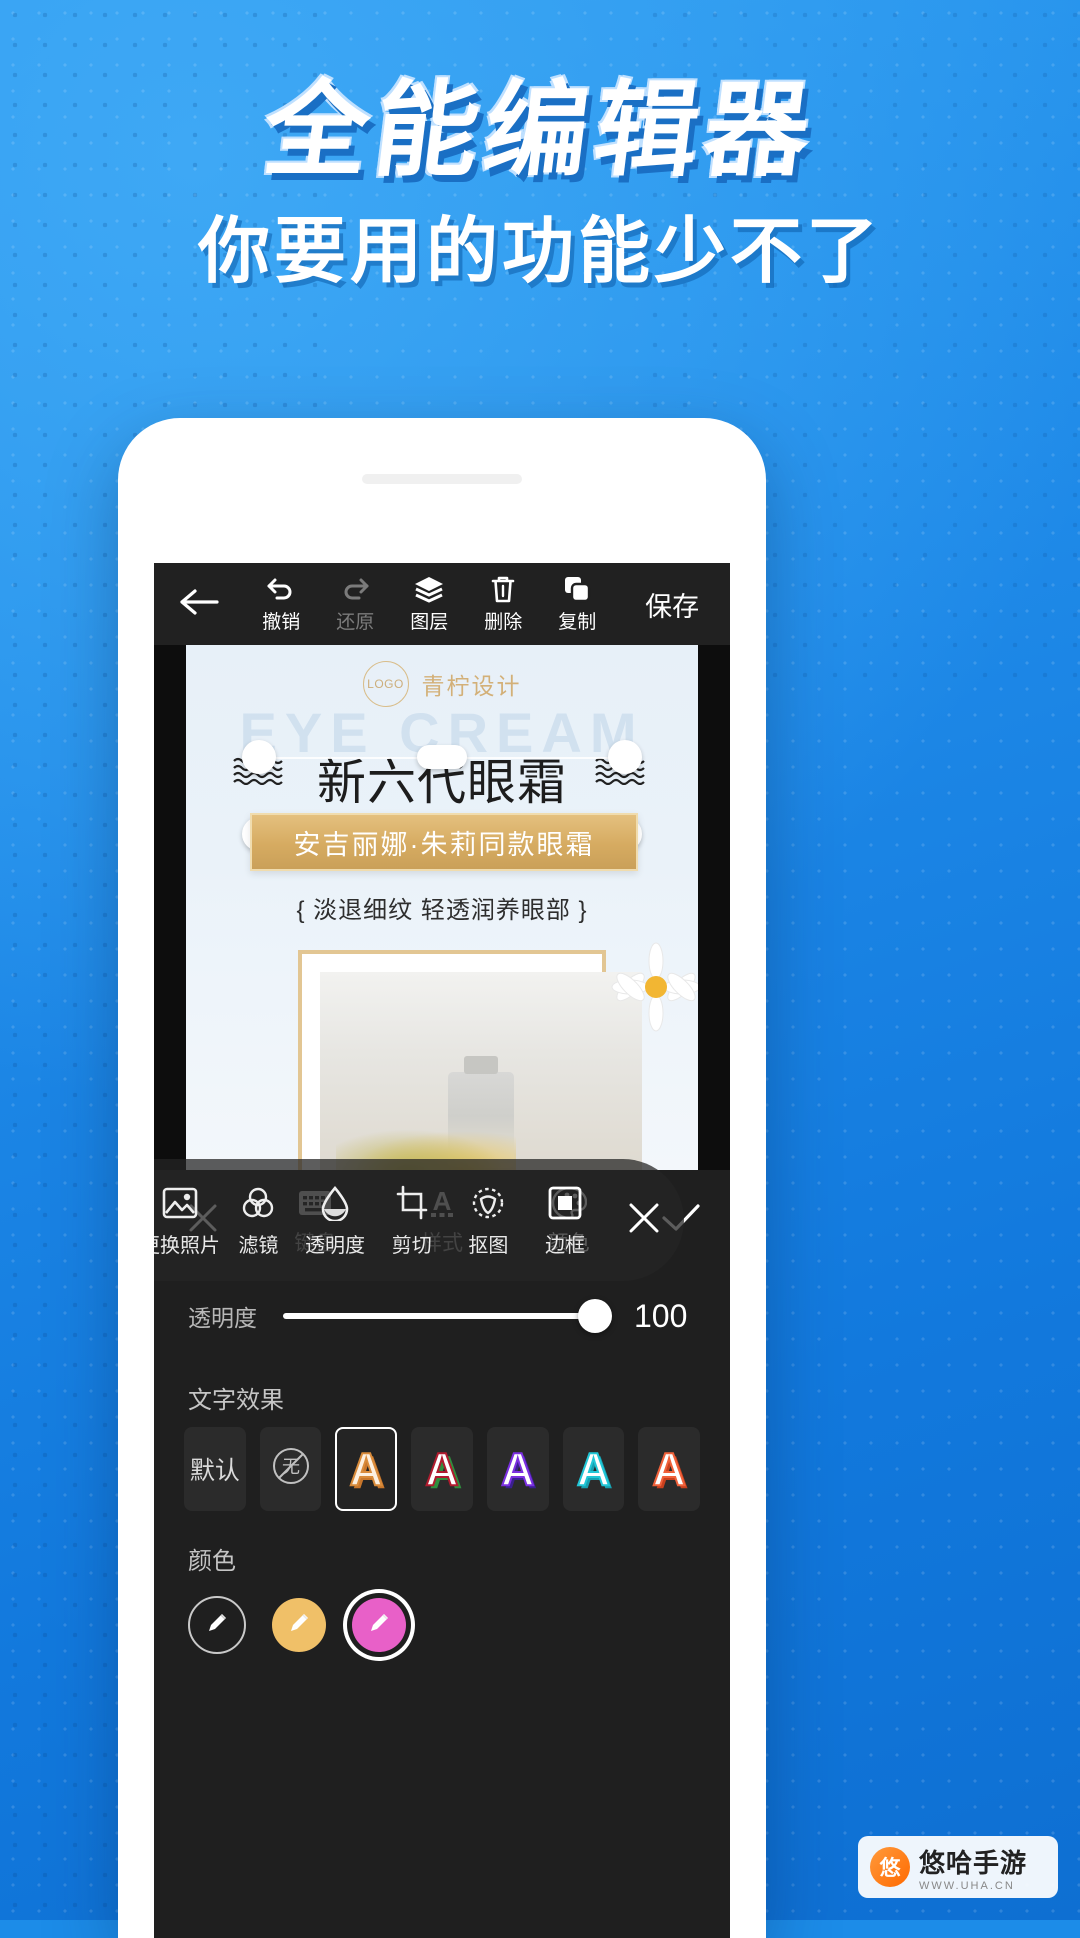 Image resolution: width=1080 pixels, height=1938 pixels. What do you see at coordinates (335, 1245) in the screenshot?
I see `opacity-label: 透明度` at bounding box center [335, 1245].